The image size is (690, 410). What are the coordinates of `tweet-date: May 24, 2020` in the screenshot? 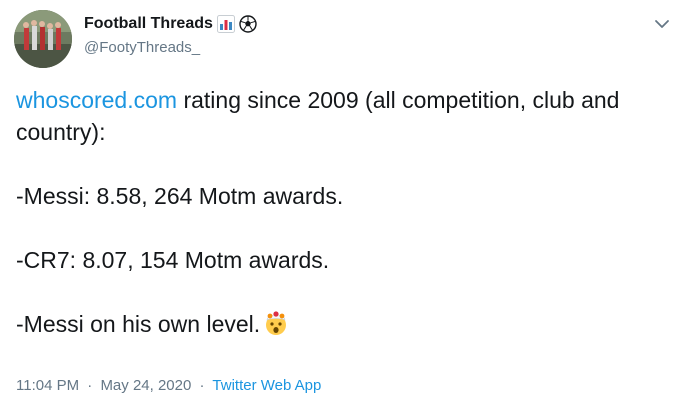 It's located at (145, 385).